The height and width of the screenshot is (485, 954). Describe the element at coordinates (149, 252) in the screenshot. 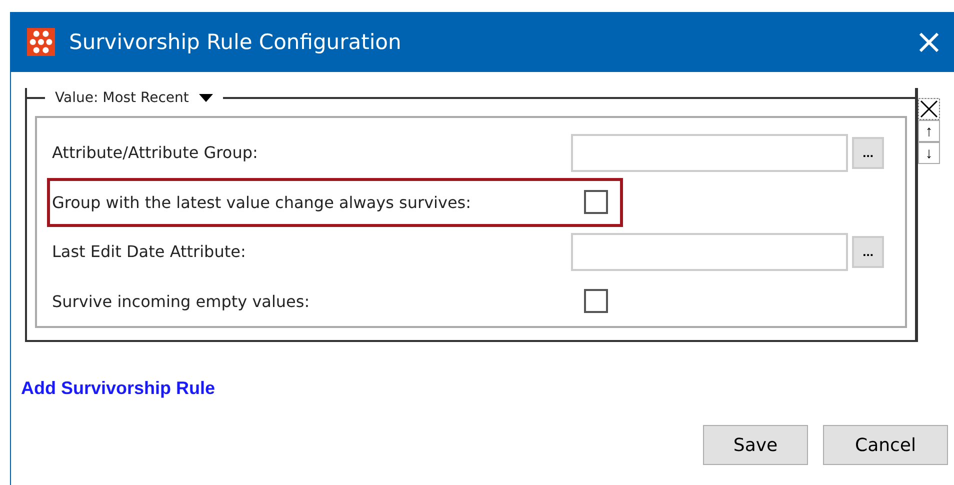

I see `field-label: Last Edit Date Attribute:` at that location.